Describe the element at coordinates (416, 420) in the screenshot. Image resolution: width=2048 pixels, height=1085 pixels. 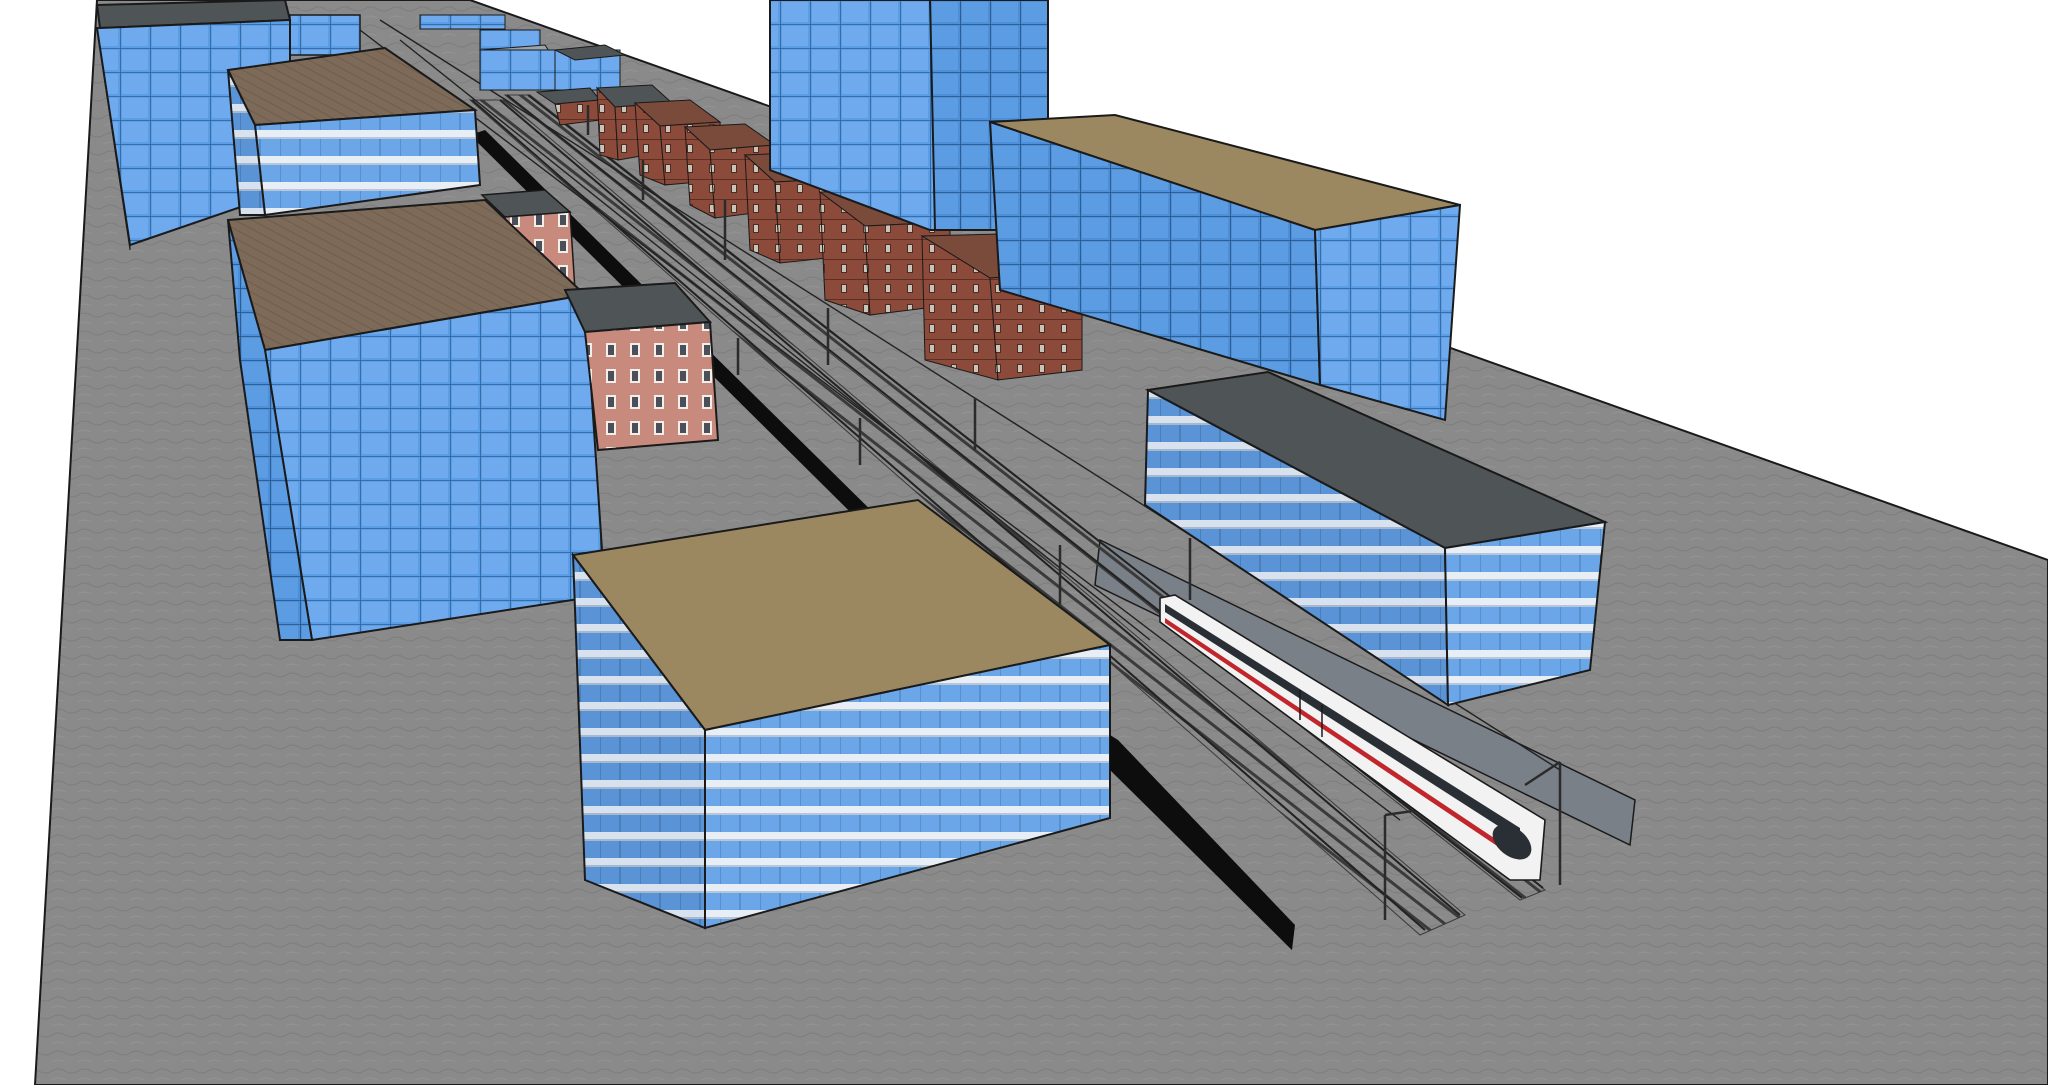
I see `block-glass-left-large` at that location.